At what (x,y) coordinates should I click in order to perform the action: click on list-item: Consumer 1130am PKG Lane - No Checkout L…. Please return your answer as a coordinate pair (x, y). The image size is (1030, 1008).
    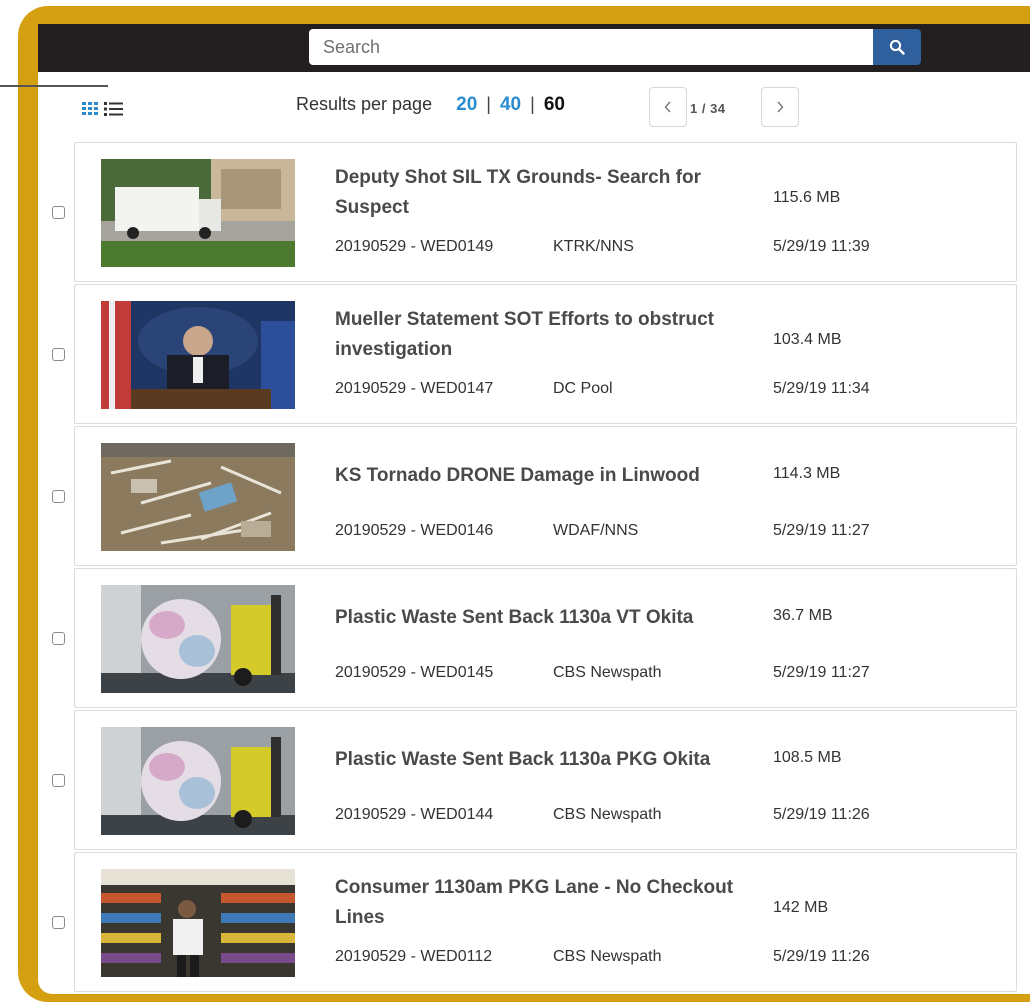
    Looking at the image, I should click on (534, 923).